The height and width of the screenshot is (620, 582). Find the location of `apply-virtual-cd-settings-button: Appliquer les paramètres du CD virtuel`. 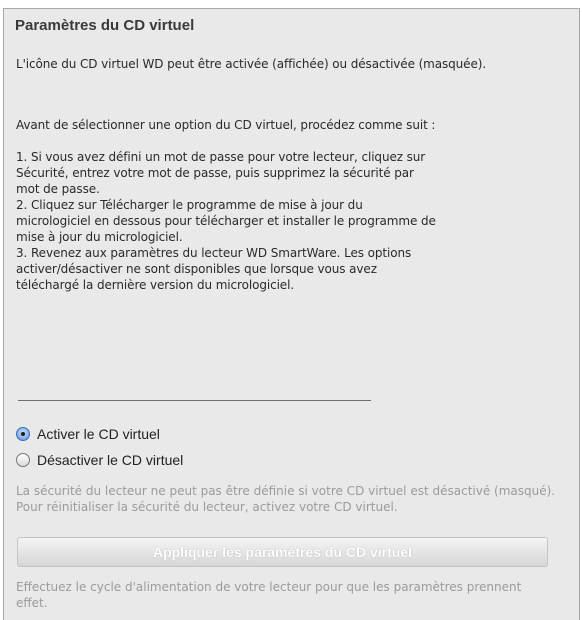

apply-virtual-cd-settings-button: Appliquer les paramètres du CD virtuel is located at coordinates (282, 552).